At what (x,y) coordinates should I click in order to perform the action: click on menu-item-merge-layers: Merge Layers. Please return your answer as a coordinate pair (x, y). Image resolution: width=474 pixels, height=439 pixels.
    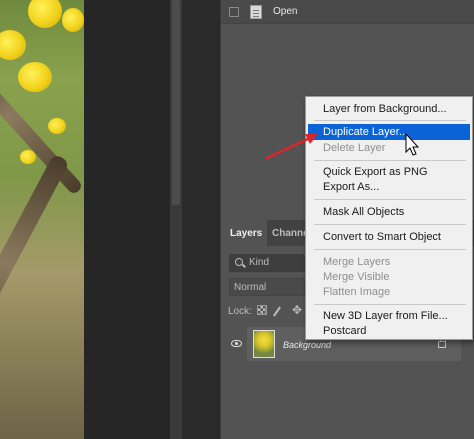
    Looking at the image, I should click on (389, 262).